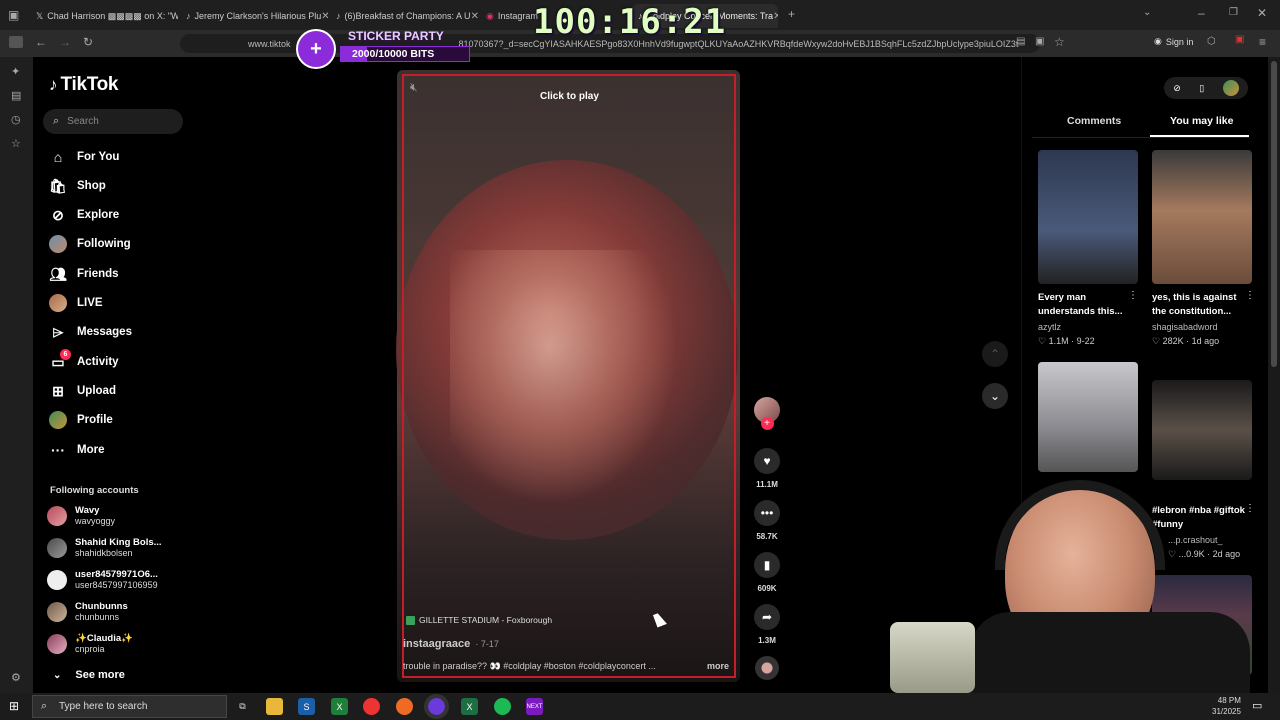 The height and width of the screenshot is (720, 1280). What do you see at coordinates (767, 624) in the screenshot?
I see `share-button: ➦ 1.3M` at bounding box center [767, 624].